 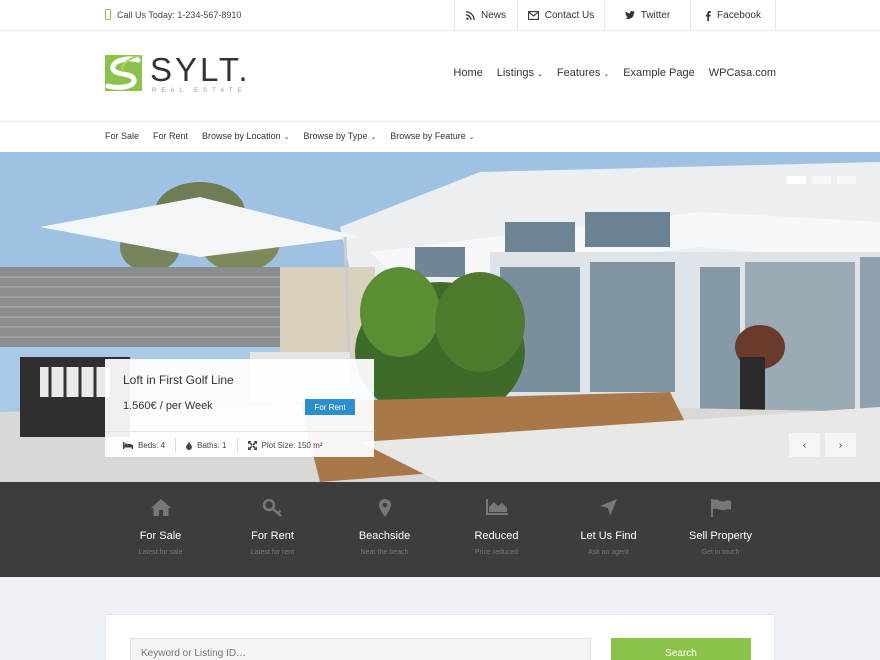 I want to click on feature-beachside: Beachside Near the beach, so click(x=384, y=519).